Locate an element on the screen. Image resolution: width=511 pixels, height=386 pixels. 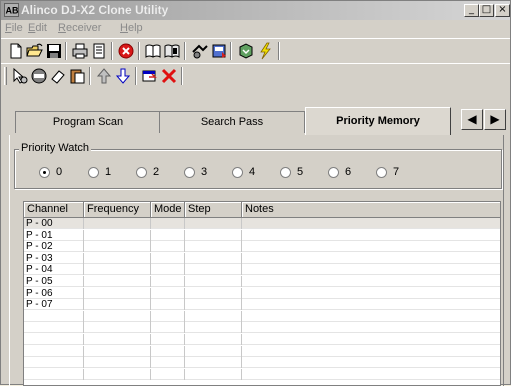
write-radio-icon is located at coordinates (172, 51).